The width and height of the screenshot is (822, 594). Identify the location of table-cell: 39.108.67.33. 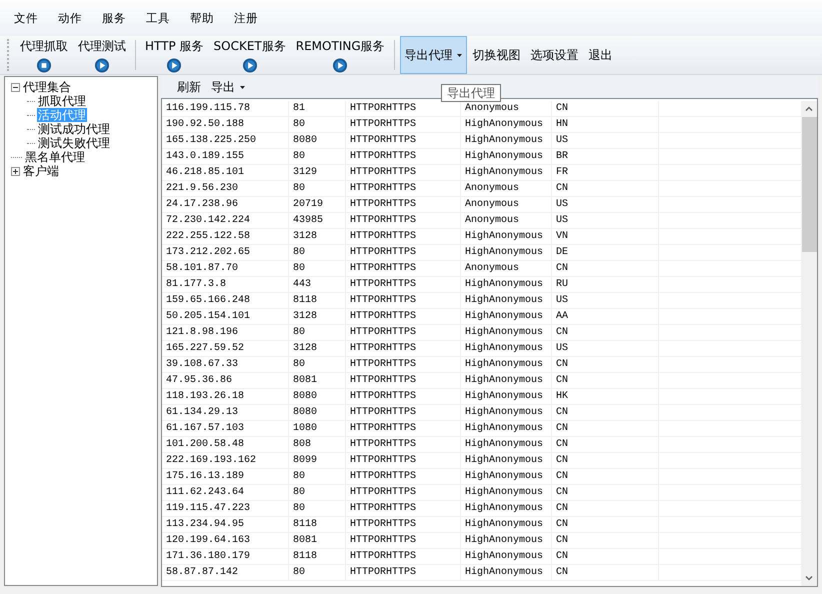
(225, 364).